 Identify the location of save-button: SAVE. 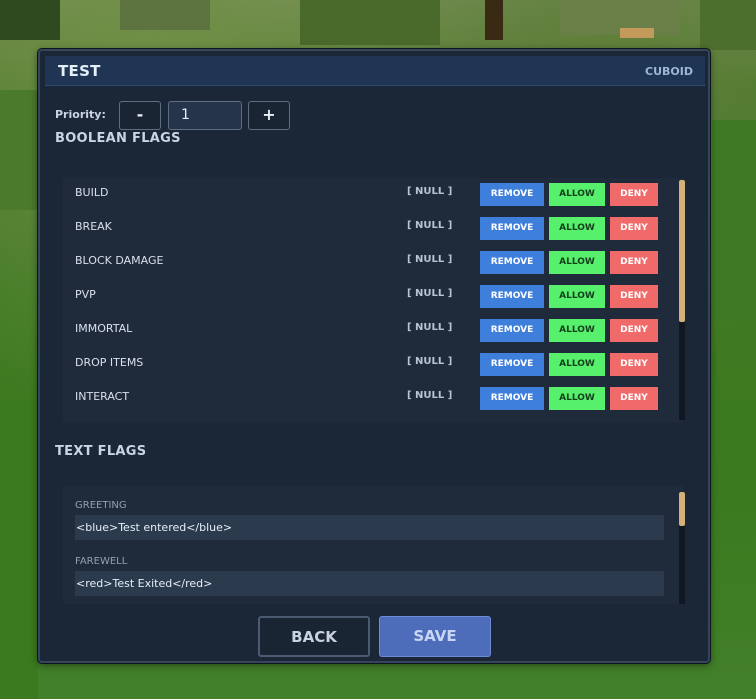
(435, 636).